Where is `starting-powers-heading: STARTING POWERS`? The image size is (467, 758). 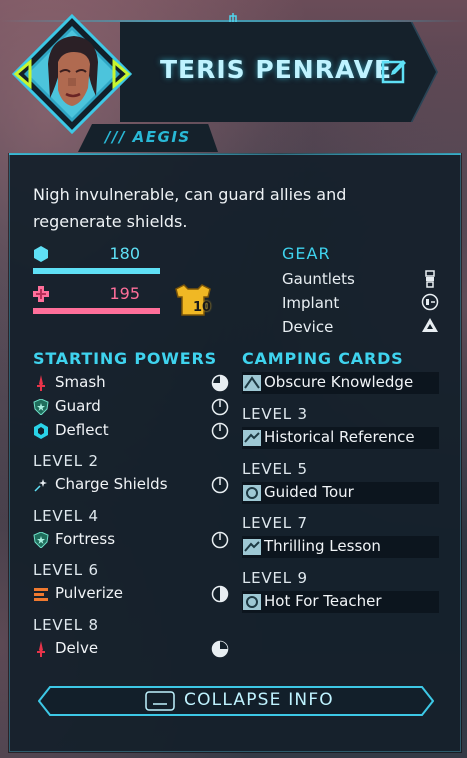 starting-powers-heading: STARTING POWERS is located at coordinates (125, 358).